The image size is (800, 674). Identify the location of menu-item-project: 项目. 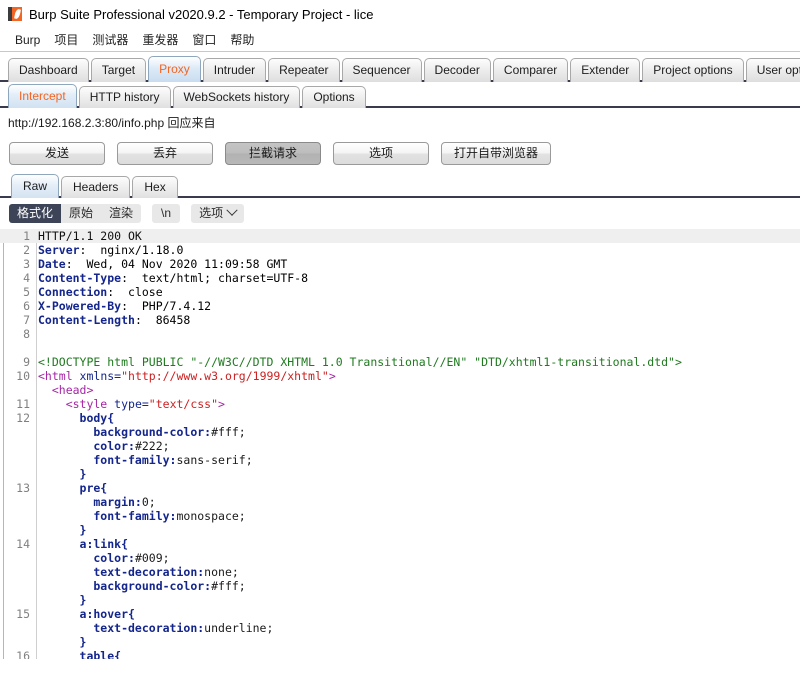
(66, 39).